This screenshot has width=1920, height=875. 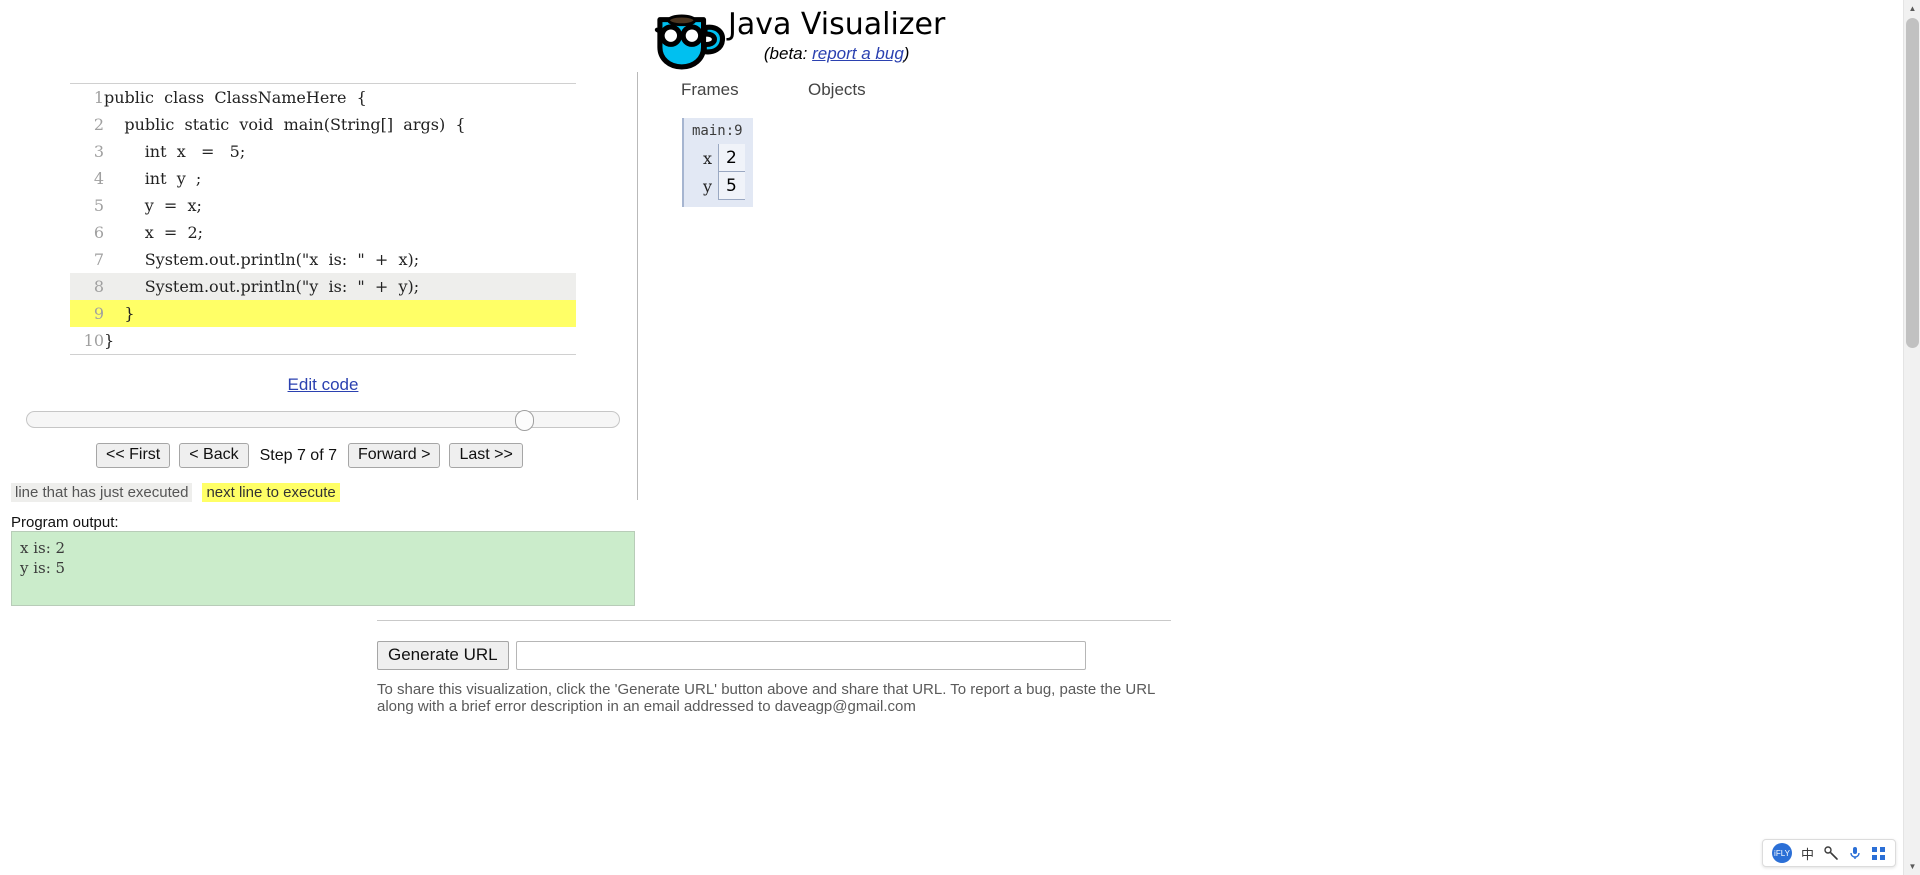 I want to click on step-slider, so click(x=323, y=420).